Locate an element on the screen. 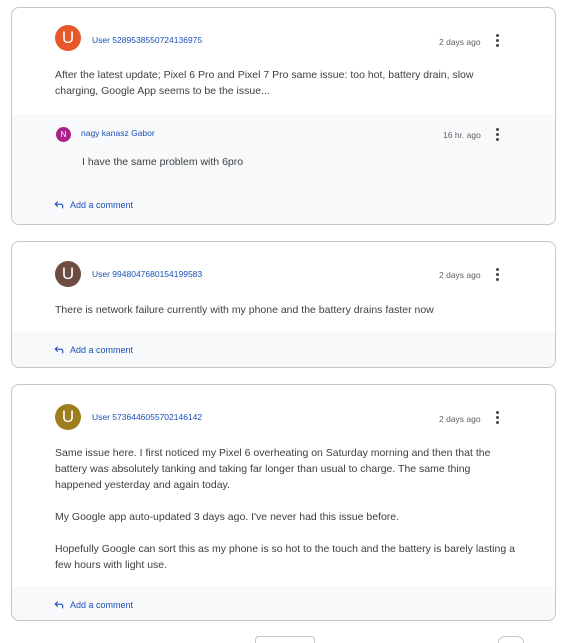  reply-timestamp: 16 hr. ago is located at coordinates (462, 135).